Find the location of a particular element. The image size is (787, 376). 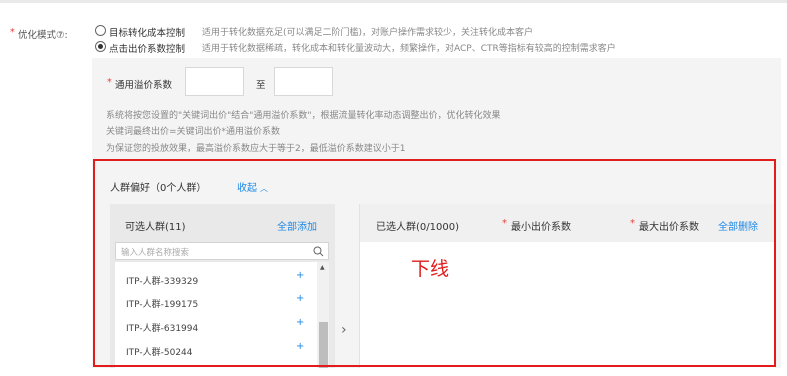

mode-label: 优化模式⑦: is located at coordinates (43, 35).